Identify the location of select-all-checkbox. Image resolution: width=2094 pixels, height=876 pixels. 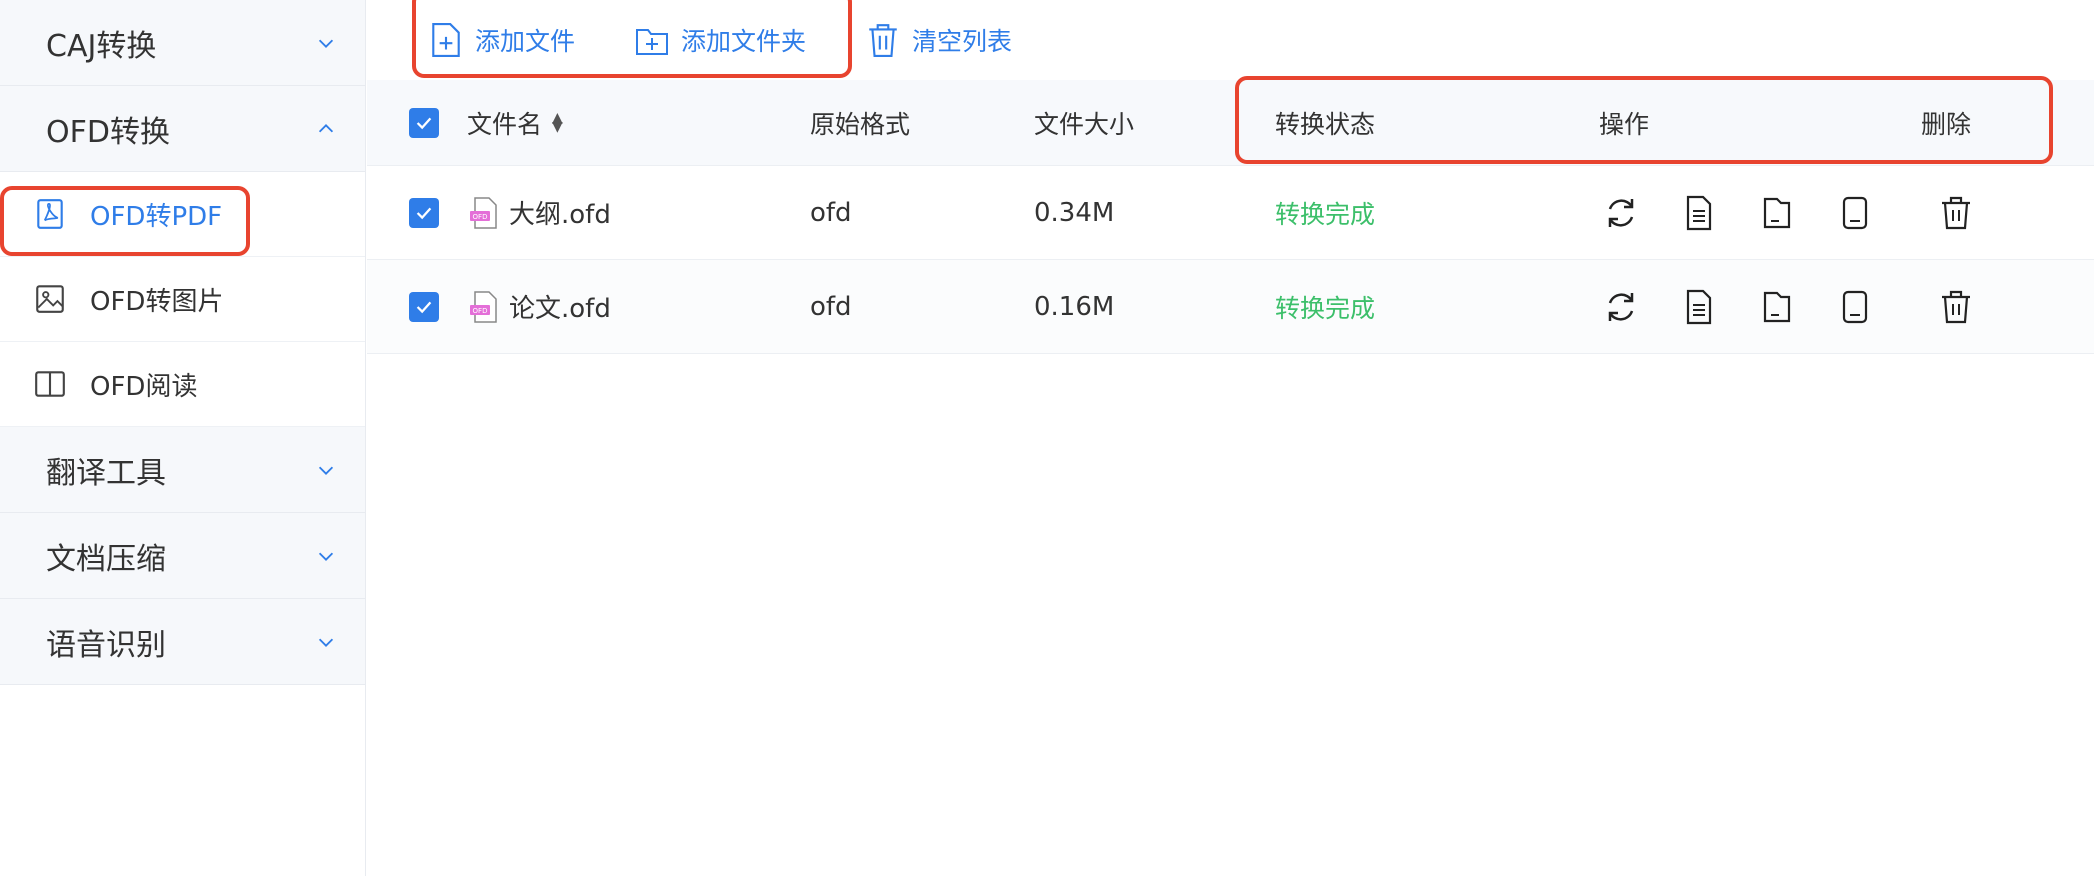
(424, 122).